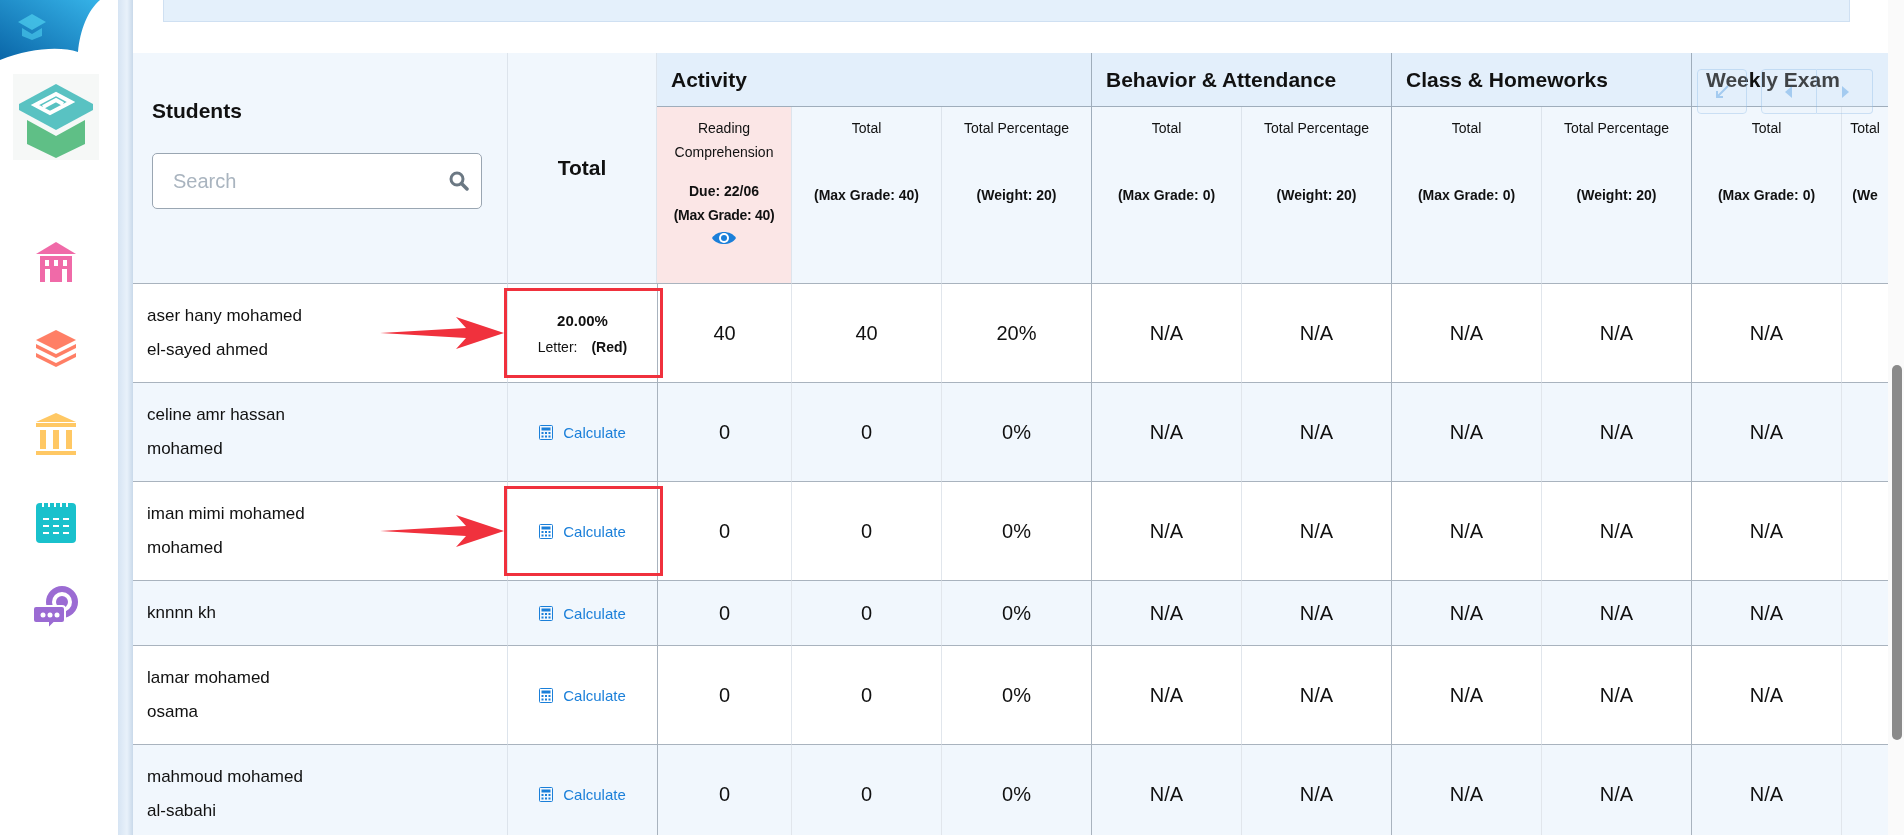 The image size is (1904, 835). What do you see at coordinates (197, 111) in the screenshot?
I see `students-heading: Students` at bounding box center [197, 111].